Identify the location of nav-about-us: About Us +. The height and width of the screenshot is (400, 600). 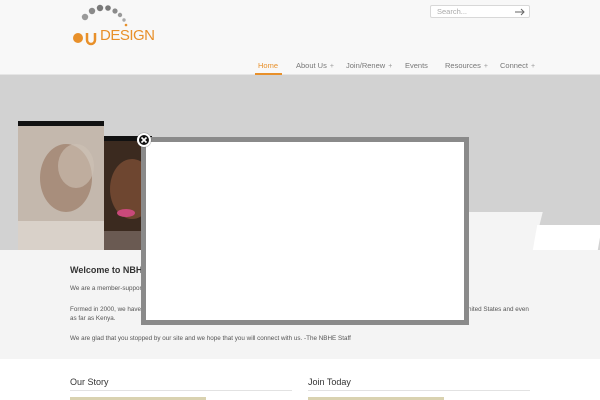
(315, 65).